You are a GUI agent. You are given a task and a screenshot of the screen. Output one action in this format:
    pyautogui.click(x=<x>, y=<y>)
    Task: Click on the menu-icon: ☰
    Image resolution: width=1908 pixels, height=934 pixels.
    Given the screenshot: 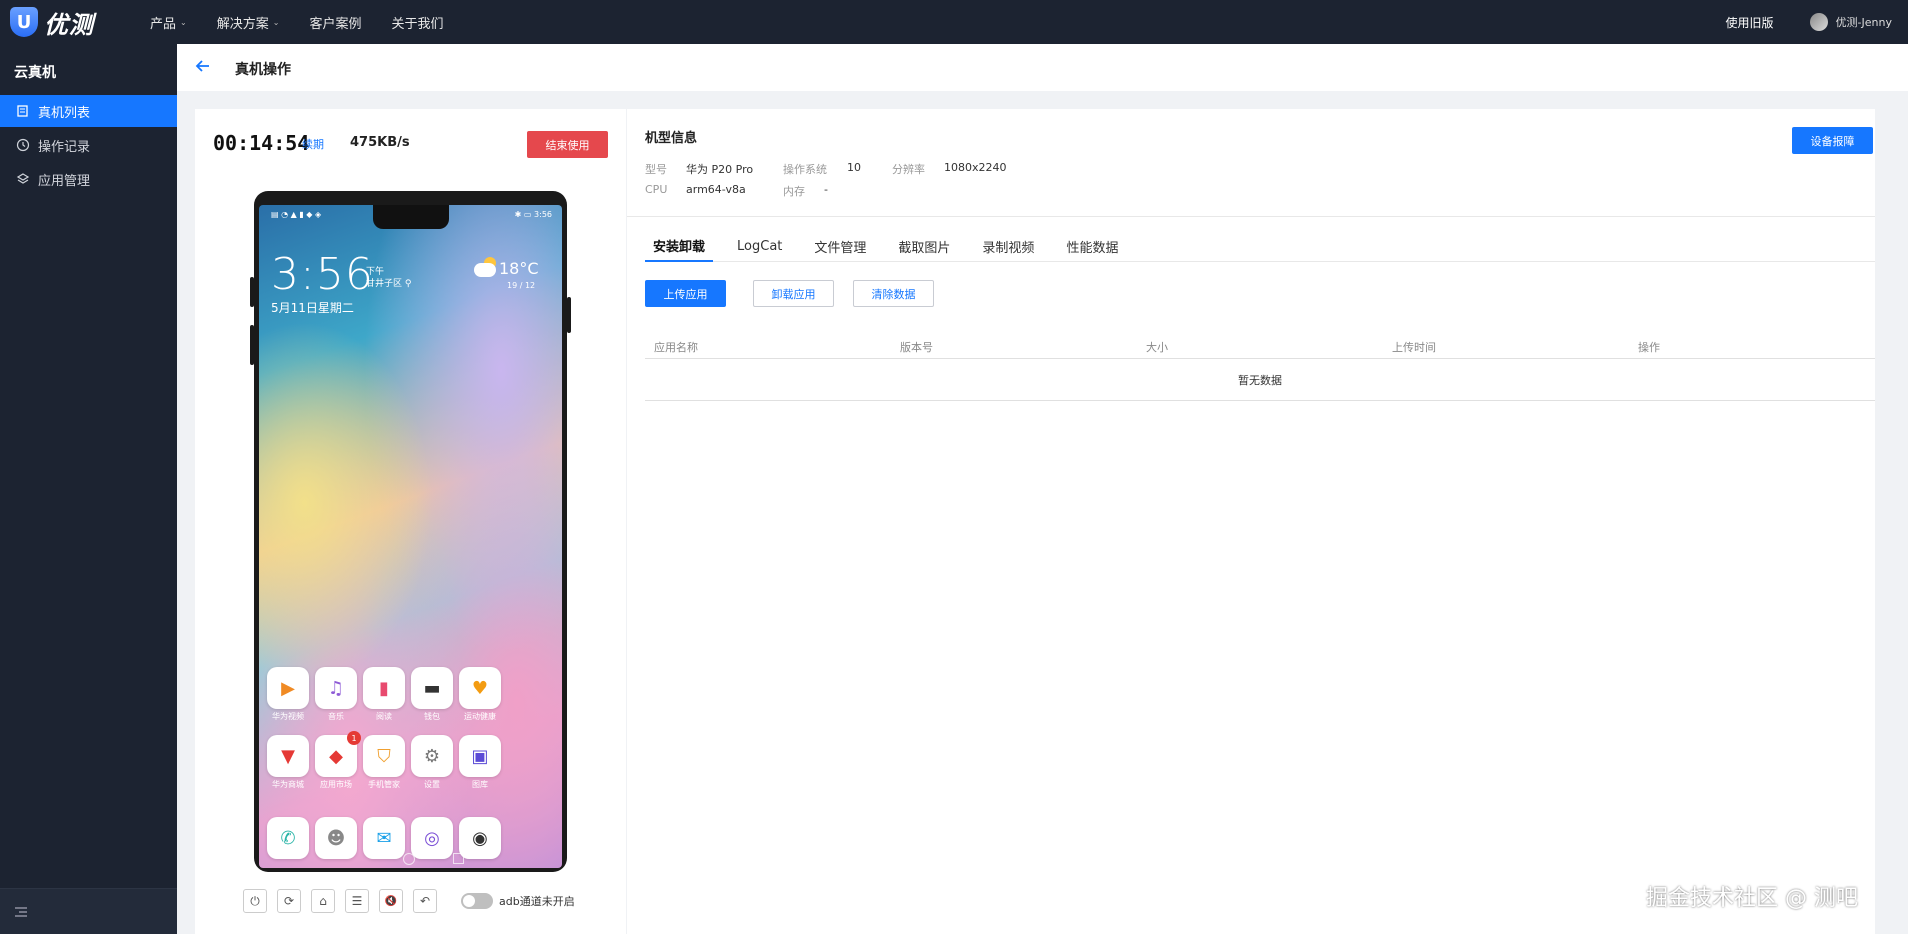 What is the action you would take?
    pyautogui.click(x=357, y=901)
    